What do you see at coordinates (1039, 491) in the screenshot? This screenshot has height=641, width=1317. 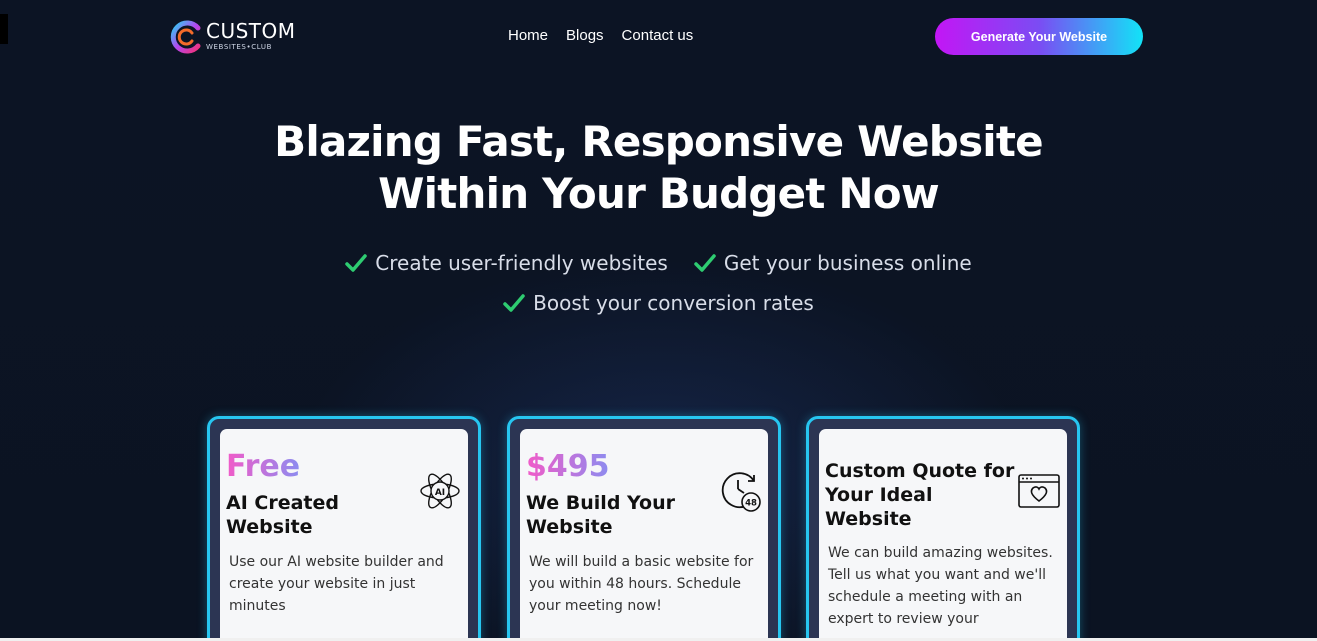 I see `browser-heart-icon` at bounding box center [1039, 491].